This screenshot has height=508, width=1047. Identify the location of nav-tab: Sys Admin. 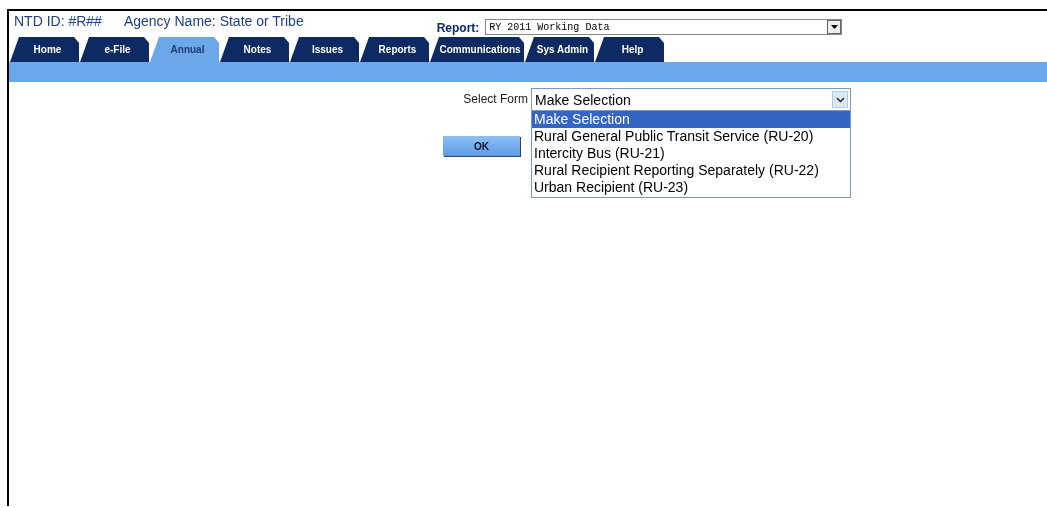
(559, 49).